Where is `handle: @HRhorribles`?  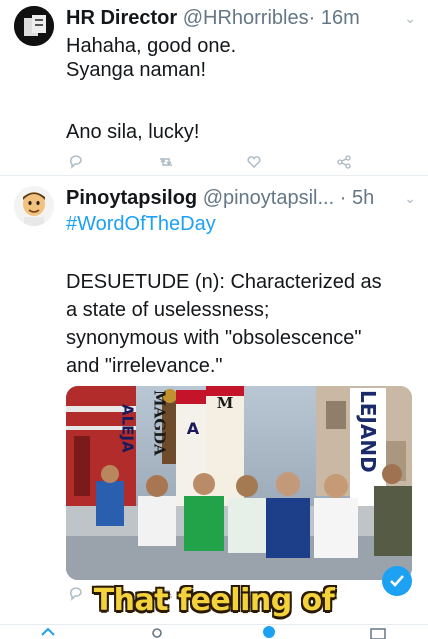 handle: @HRhorribles is located at coordinates (246, 18).